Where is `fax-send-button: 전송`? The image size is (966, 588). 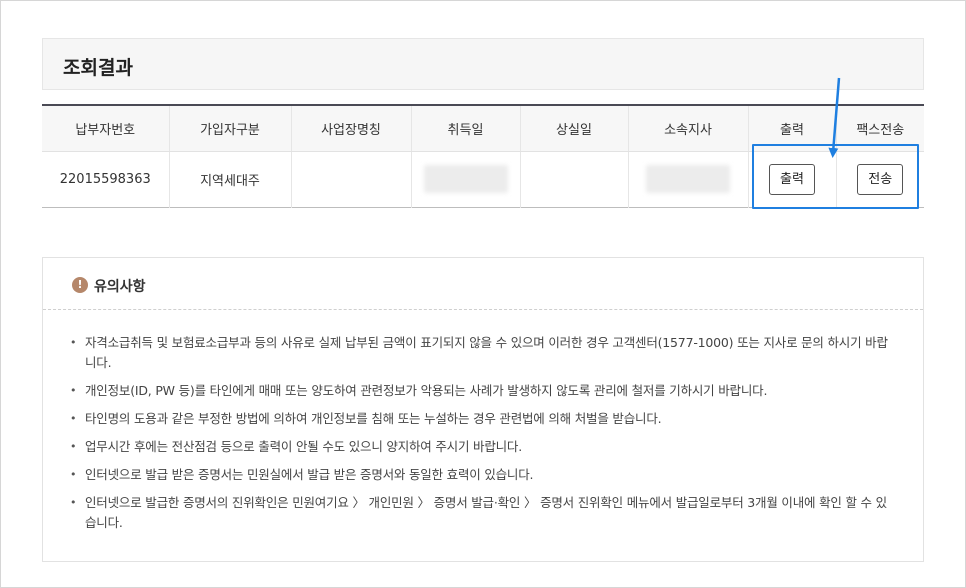
fax-send-button: 전송 is located at coordinates (880, 179).